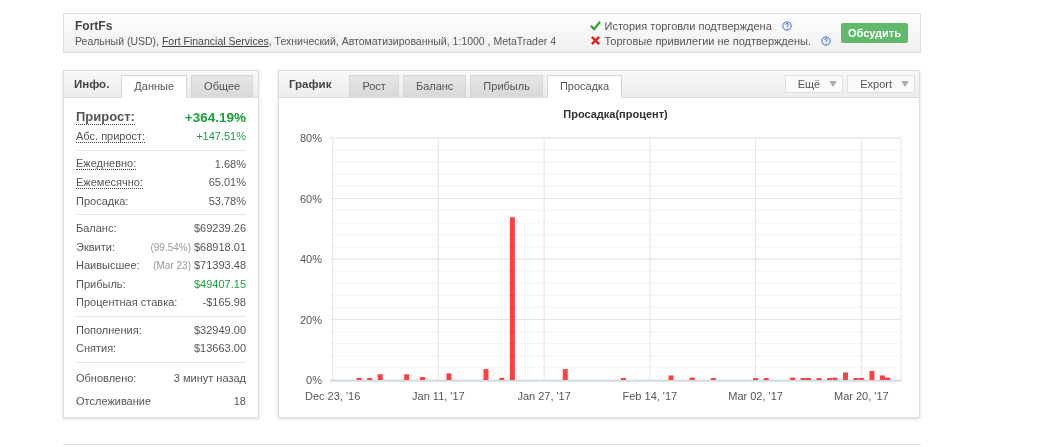 The height and width of the screenshot is (447, 1041). Describe the element at coordinates (101, 283) in the screenshot. I see `stat-label: Прибыль:` at that location.